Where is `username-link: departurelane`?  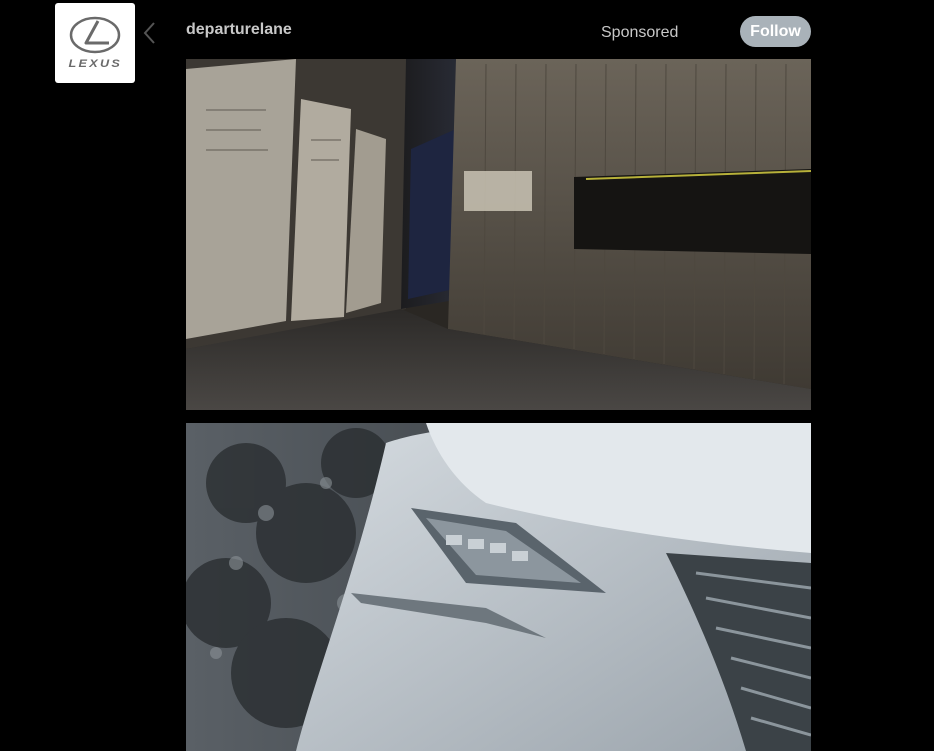 username-link: departurelane is located at coordinates (239, 30).